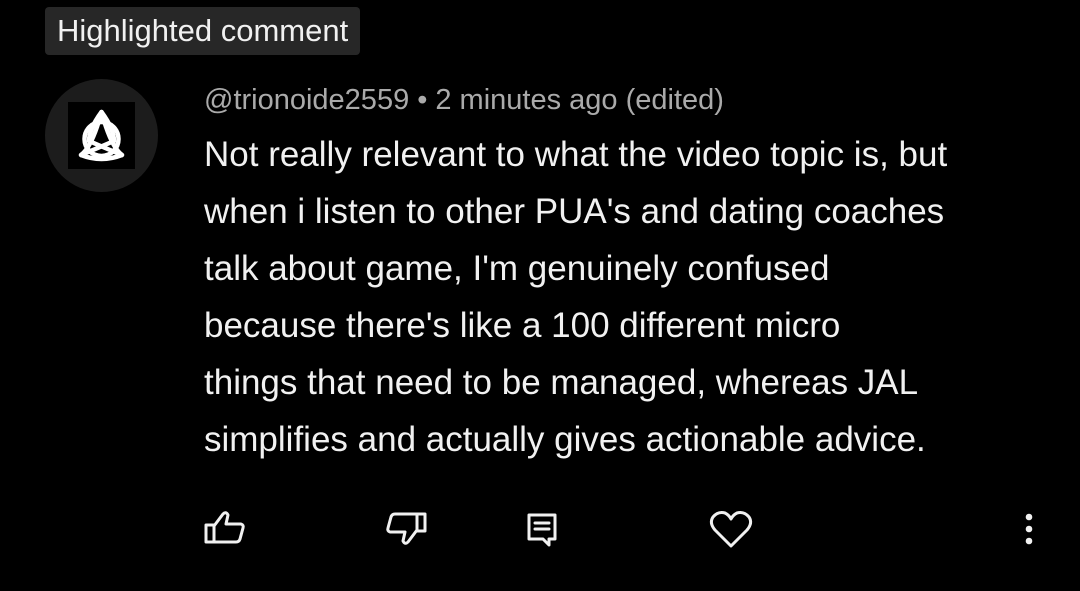  I want to click on more-vert-icon, so click(1029, 529).